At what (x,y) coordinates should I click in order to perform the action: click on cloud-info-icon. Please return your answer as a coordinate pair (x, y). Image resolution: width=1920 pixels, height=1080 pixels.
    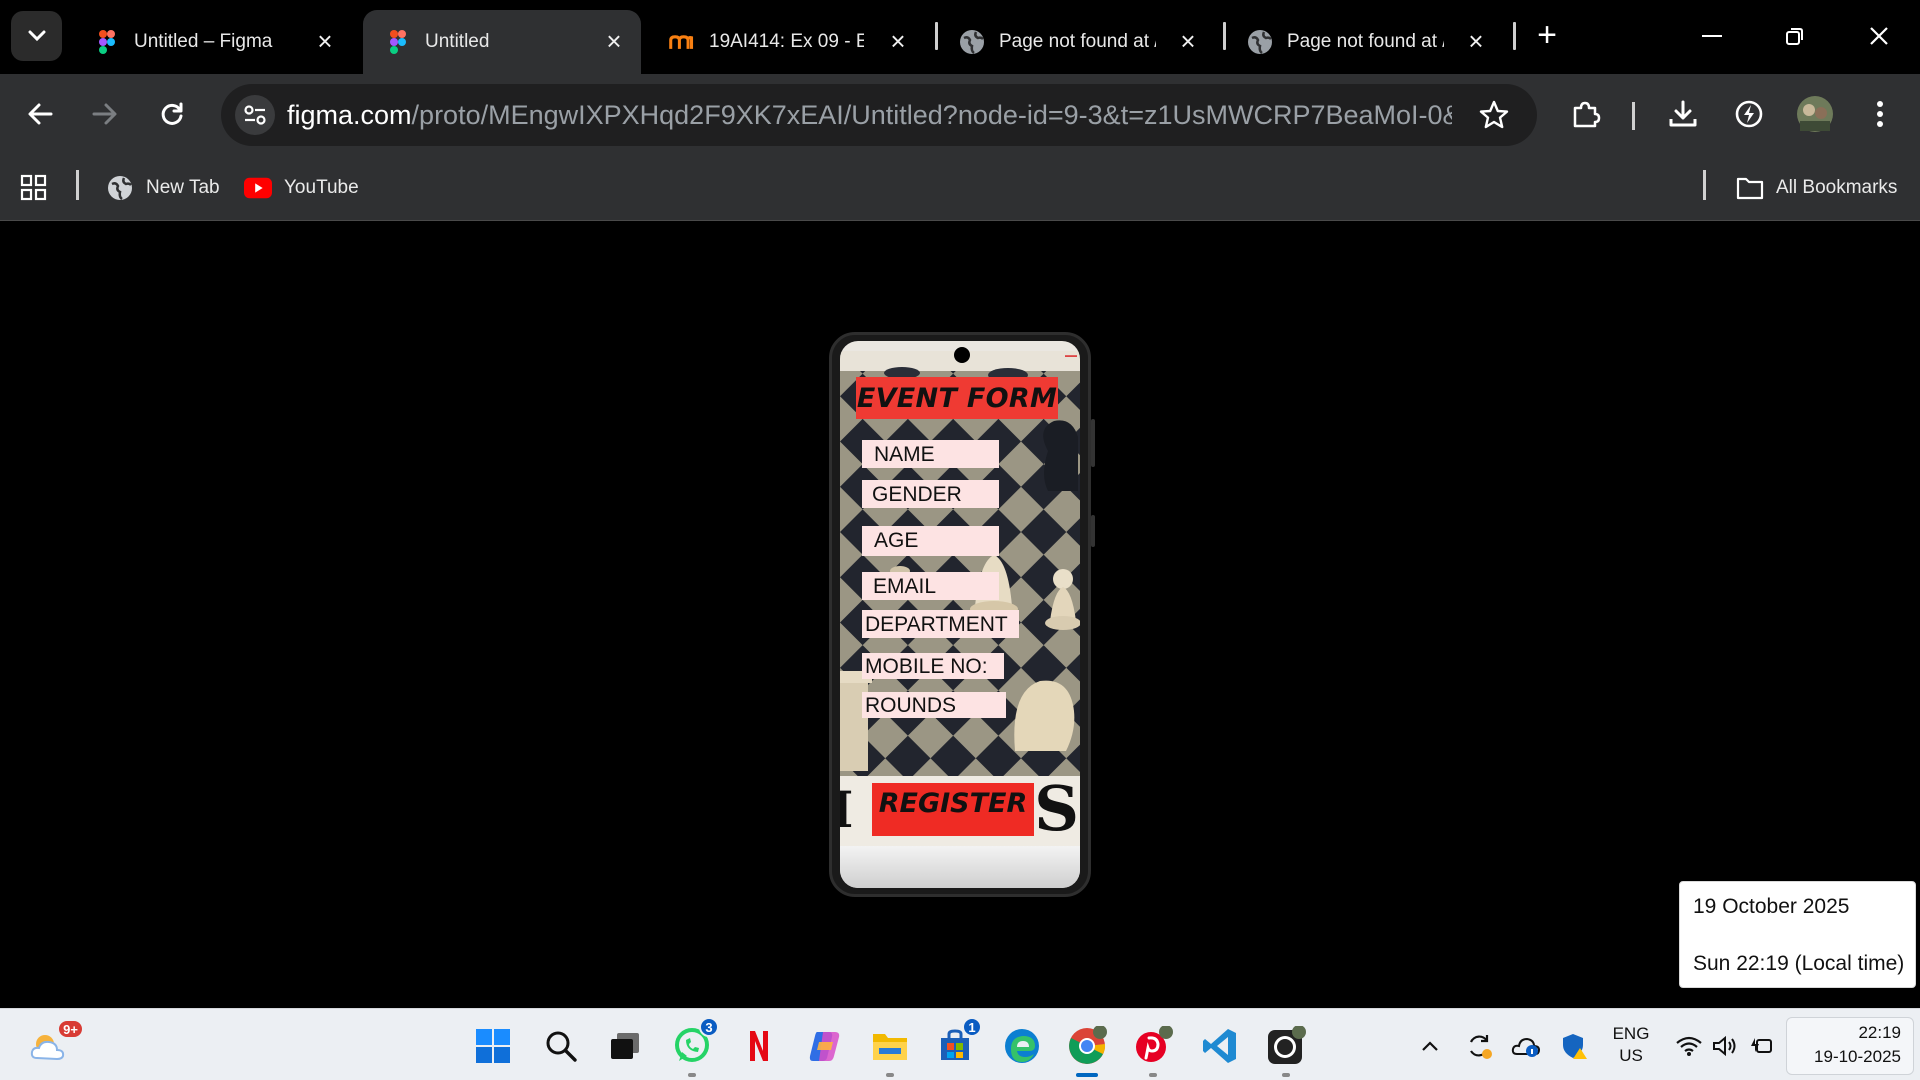
    Looking at the image, I should click on (1526, 1047).